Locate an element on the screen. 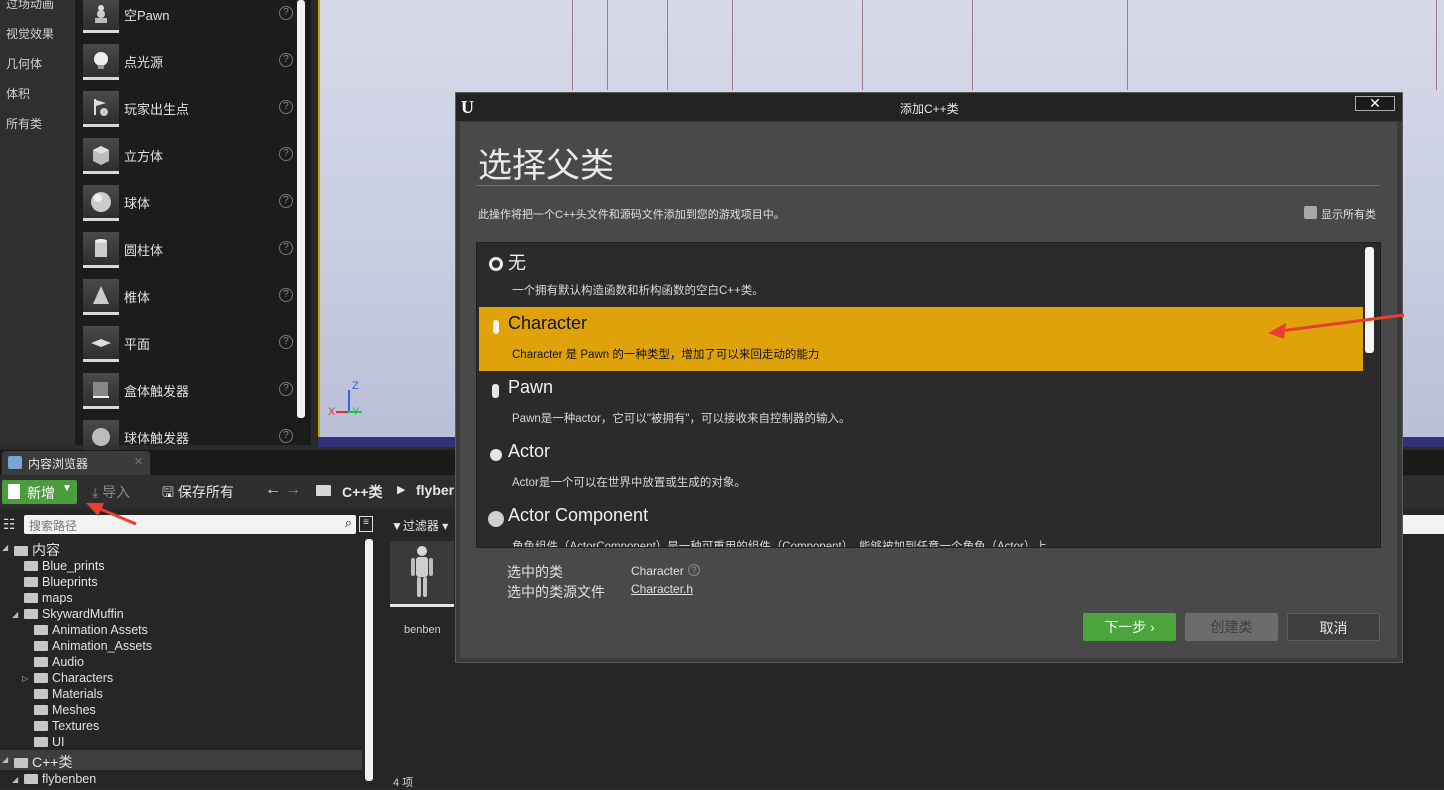 This screenshot has height=790, width=1444. cone-icon is located at coordinates (101, 297).